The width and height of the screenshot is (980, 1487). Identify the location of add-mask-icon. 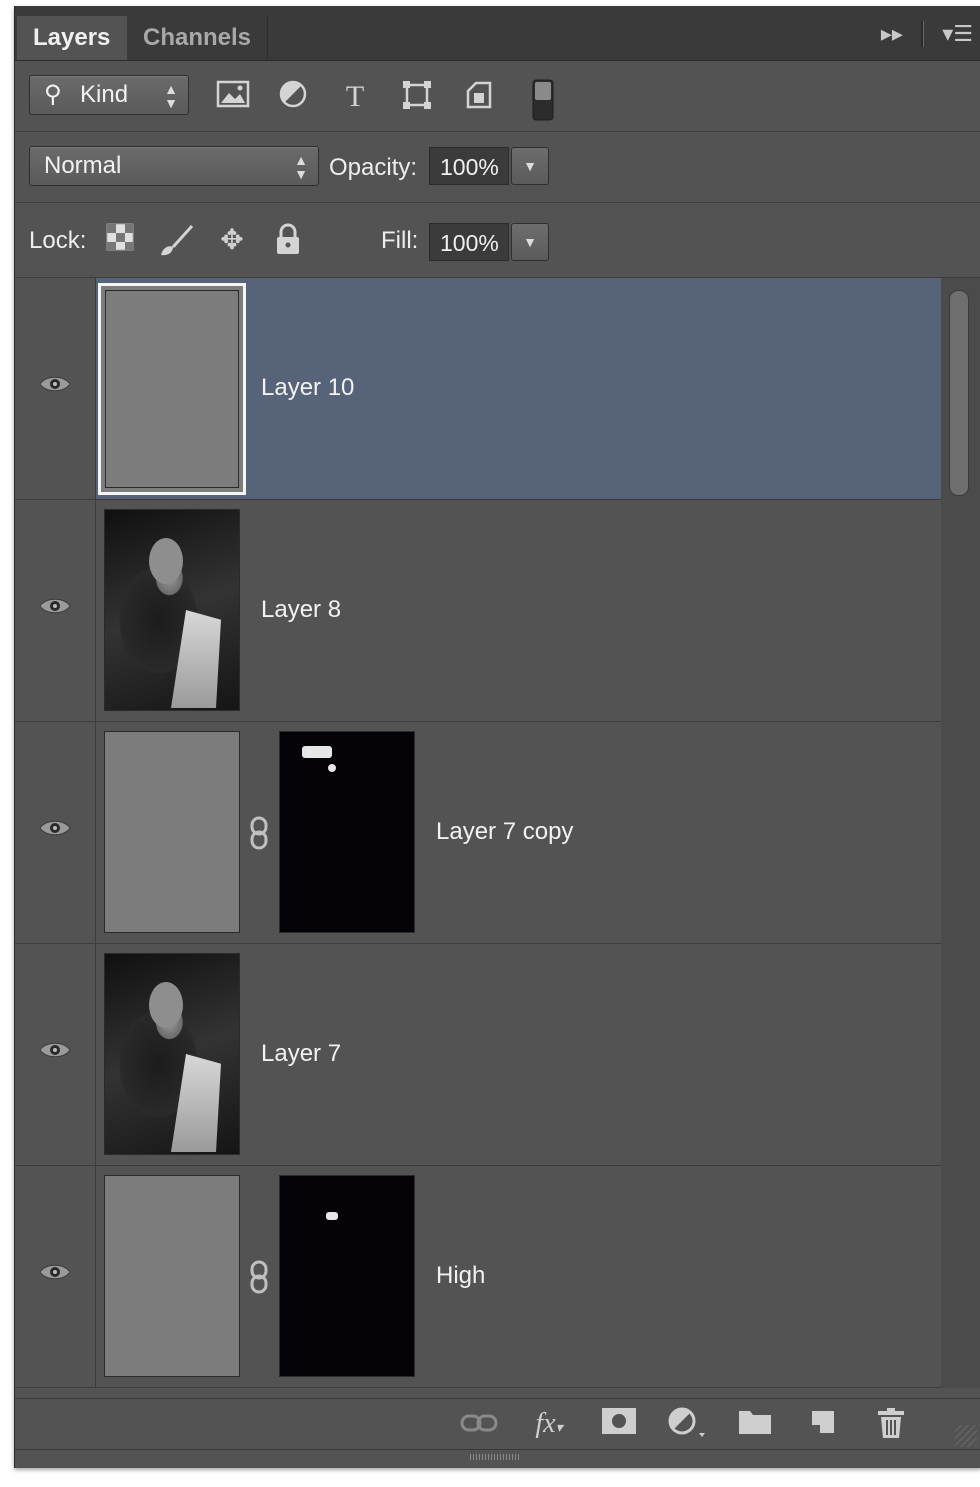
(619, 1424).